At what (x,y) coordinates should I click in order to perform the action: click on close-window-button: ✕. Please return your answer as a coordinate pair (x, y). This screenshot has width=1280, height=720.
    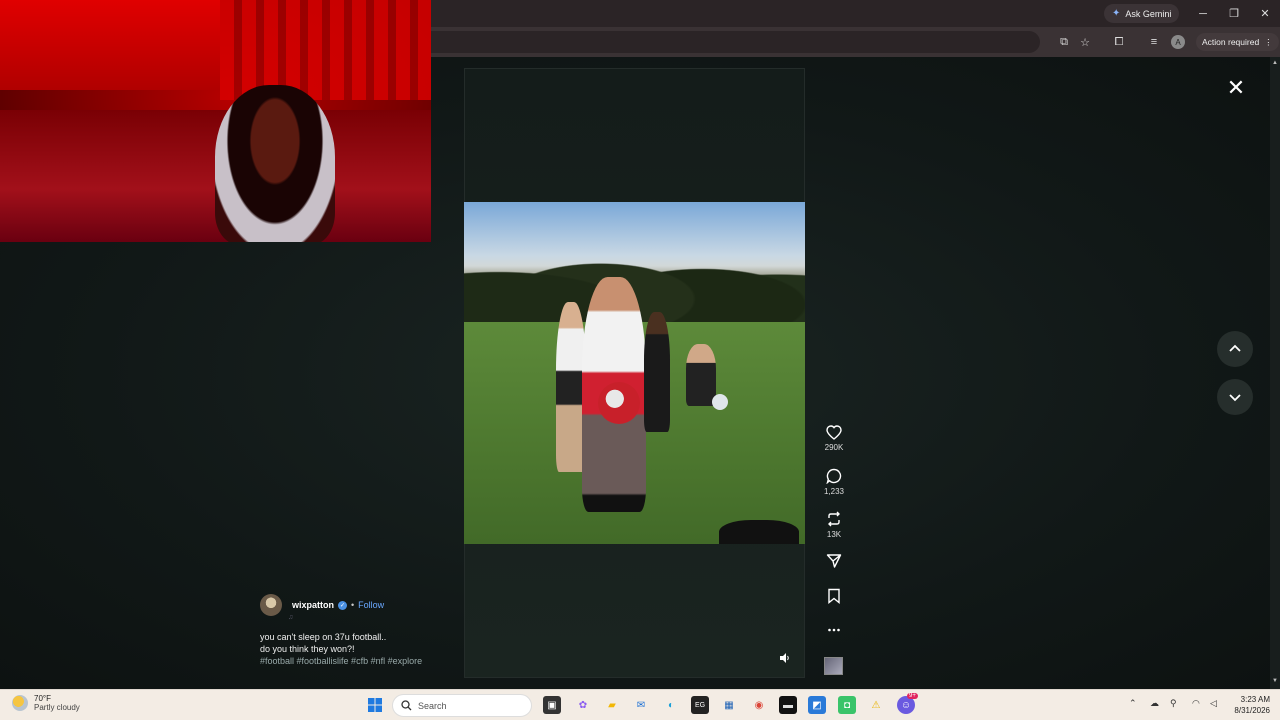
    Looking at the image, I should click on (1265, 13).